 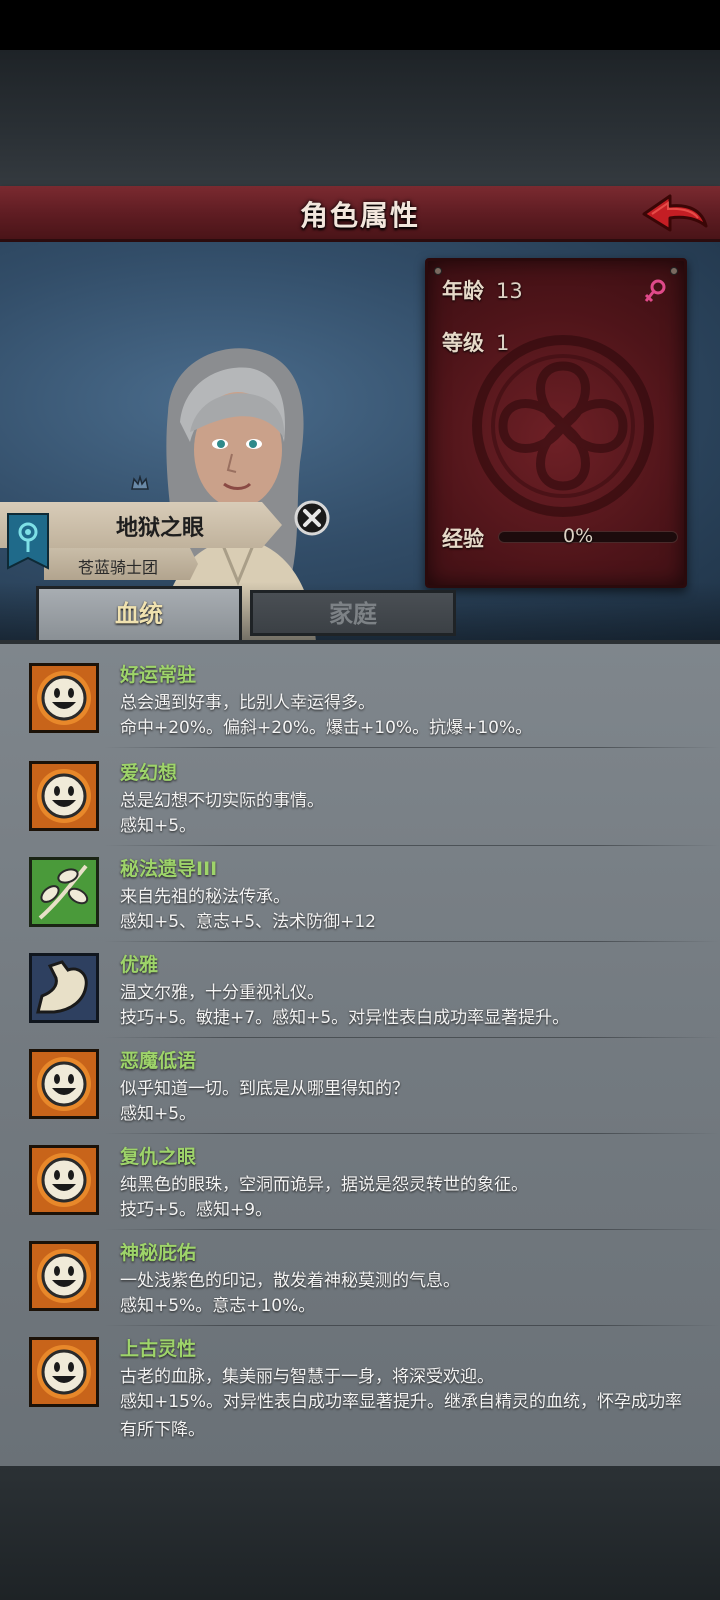 I want to click on list-item: 复仇之眼 纯黑色的眼珠，空洞而诡异，据说是怨灵转世的象征。 技巧+5。感知+9。, so click(x=360, y=1181).